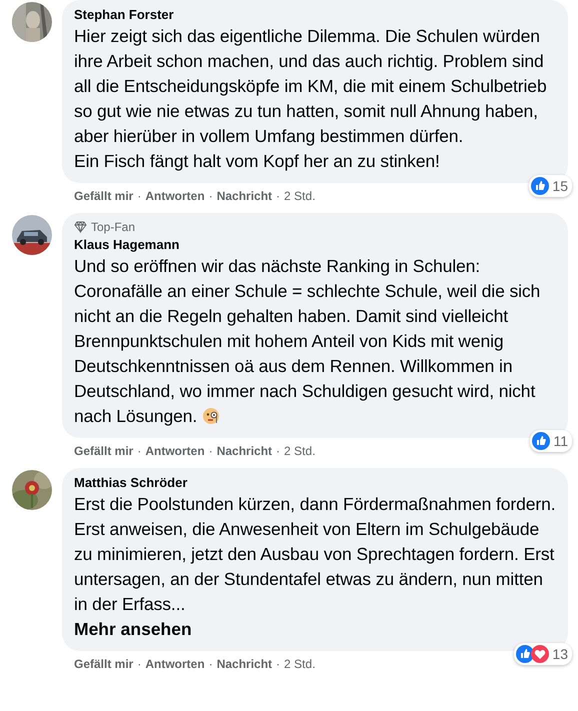  What do you see at coordinates (211, 416) in the screenshot?
I see `monocle-face-icon` at bounding box center [211, 416].